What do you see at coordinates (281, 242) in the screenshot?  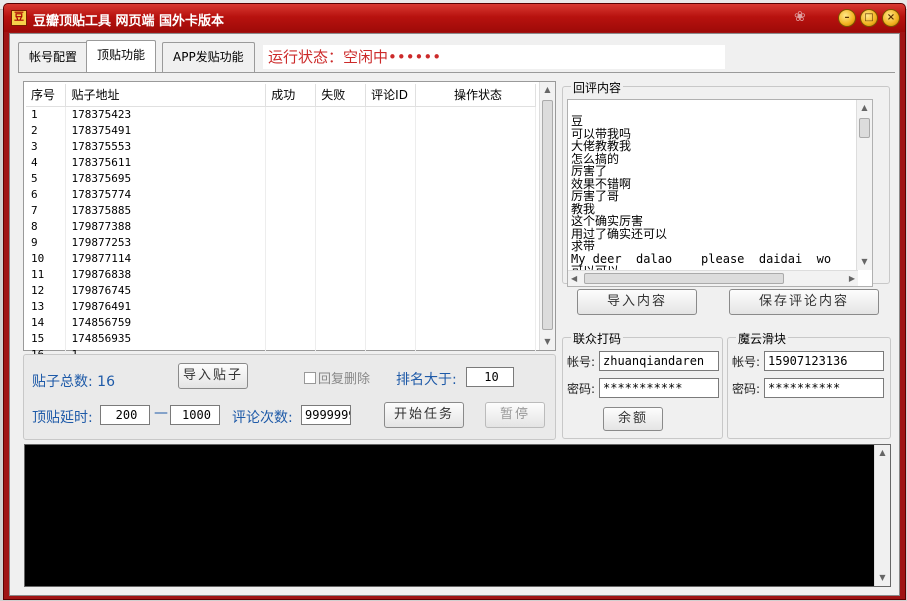 I see `table-row: 9 179877253` at bounding box center [281, 242].